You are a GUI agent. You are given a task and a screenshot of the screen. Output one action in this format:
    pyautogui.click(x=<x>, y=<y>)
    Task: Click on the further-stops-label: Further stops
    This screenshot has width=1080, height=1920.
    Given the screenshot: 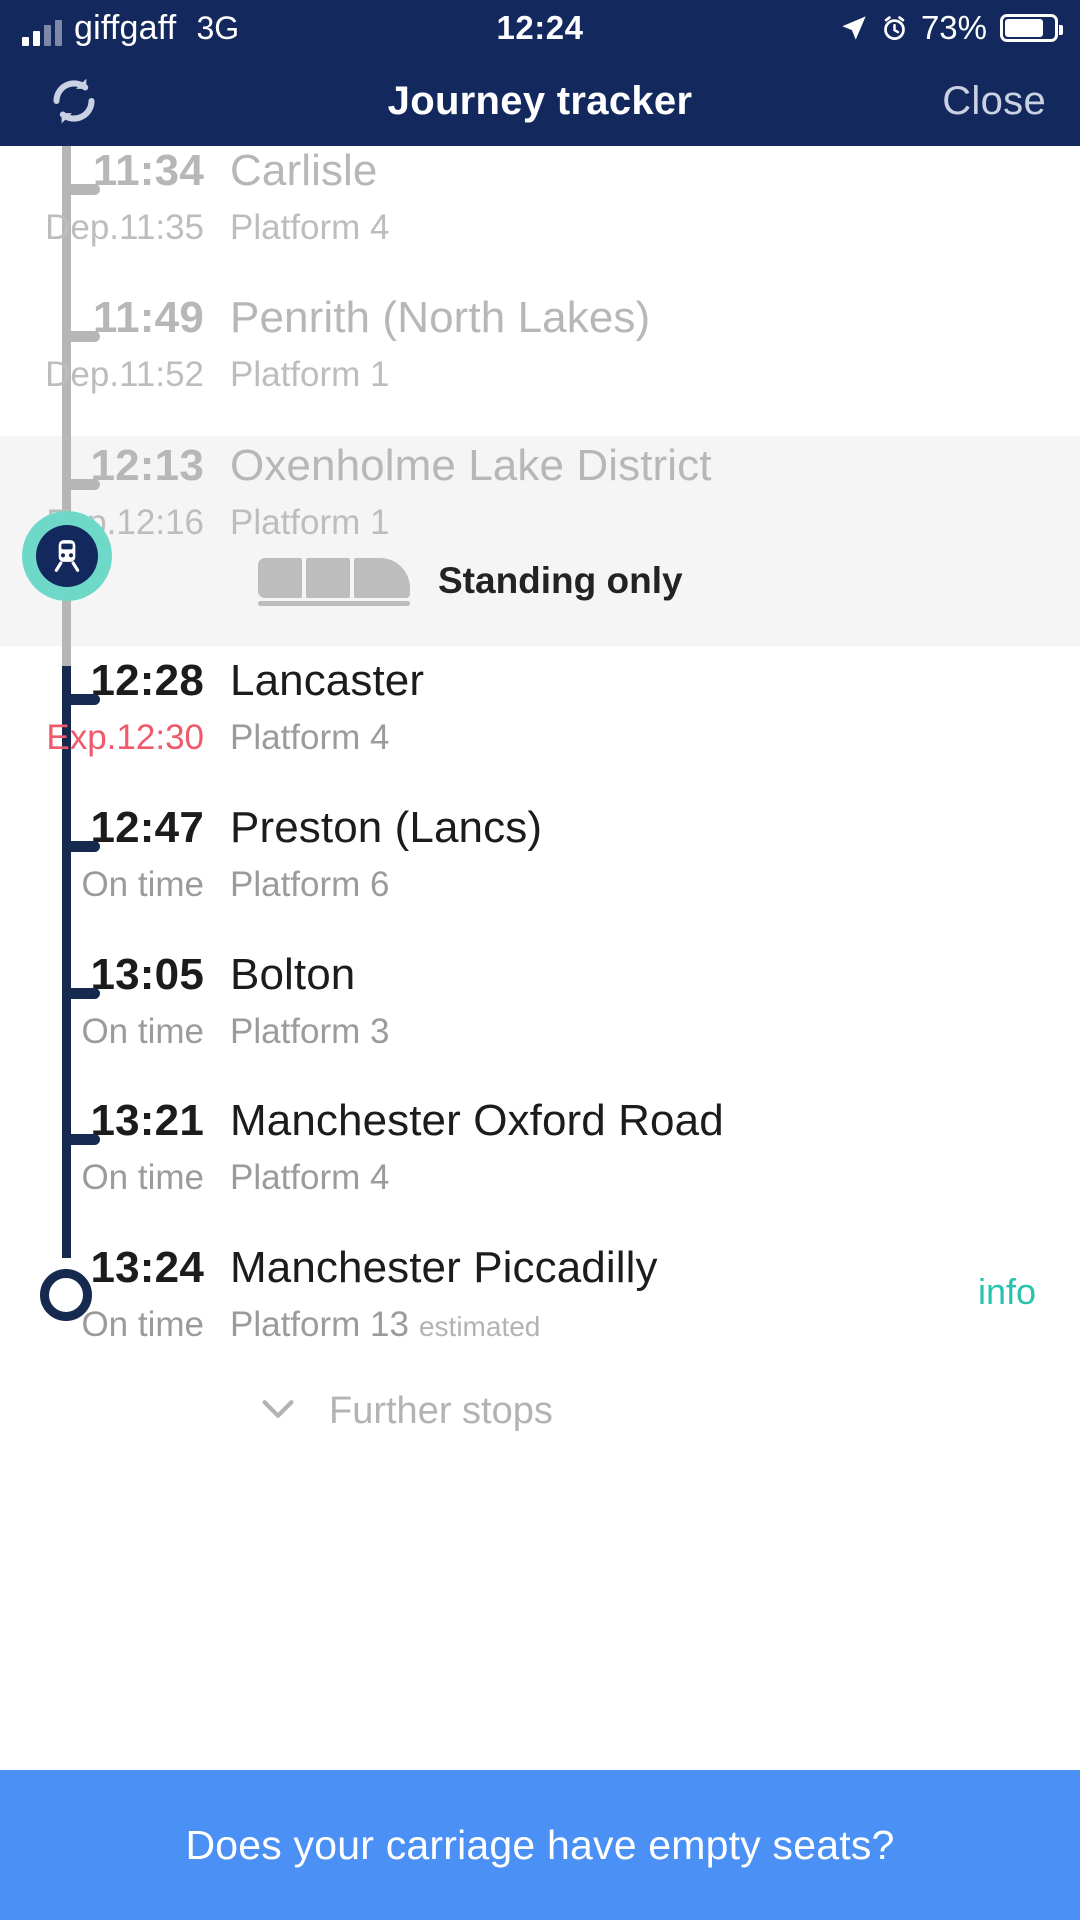 What is the action you would take?
    pyautogui.click(x=441, y=1411)
    